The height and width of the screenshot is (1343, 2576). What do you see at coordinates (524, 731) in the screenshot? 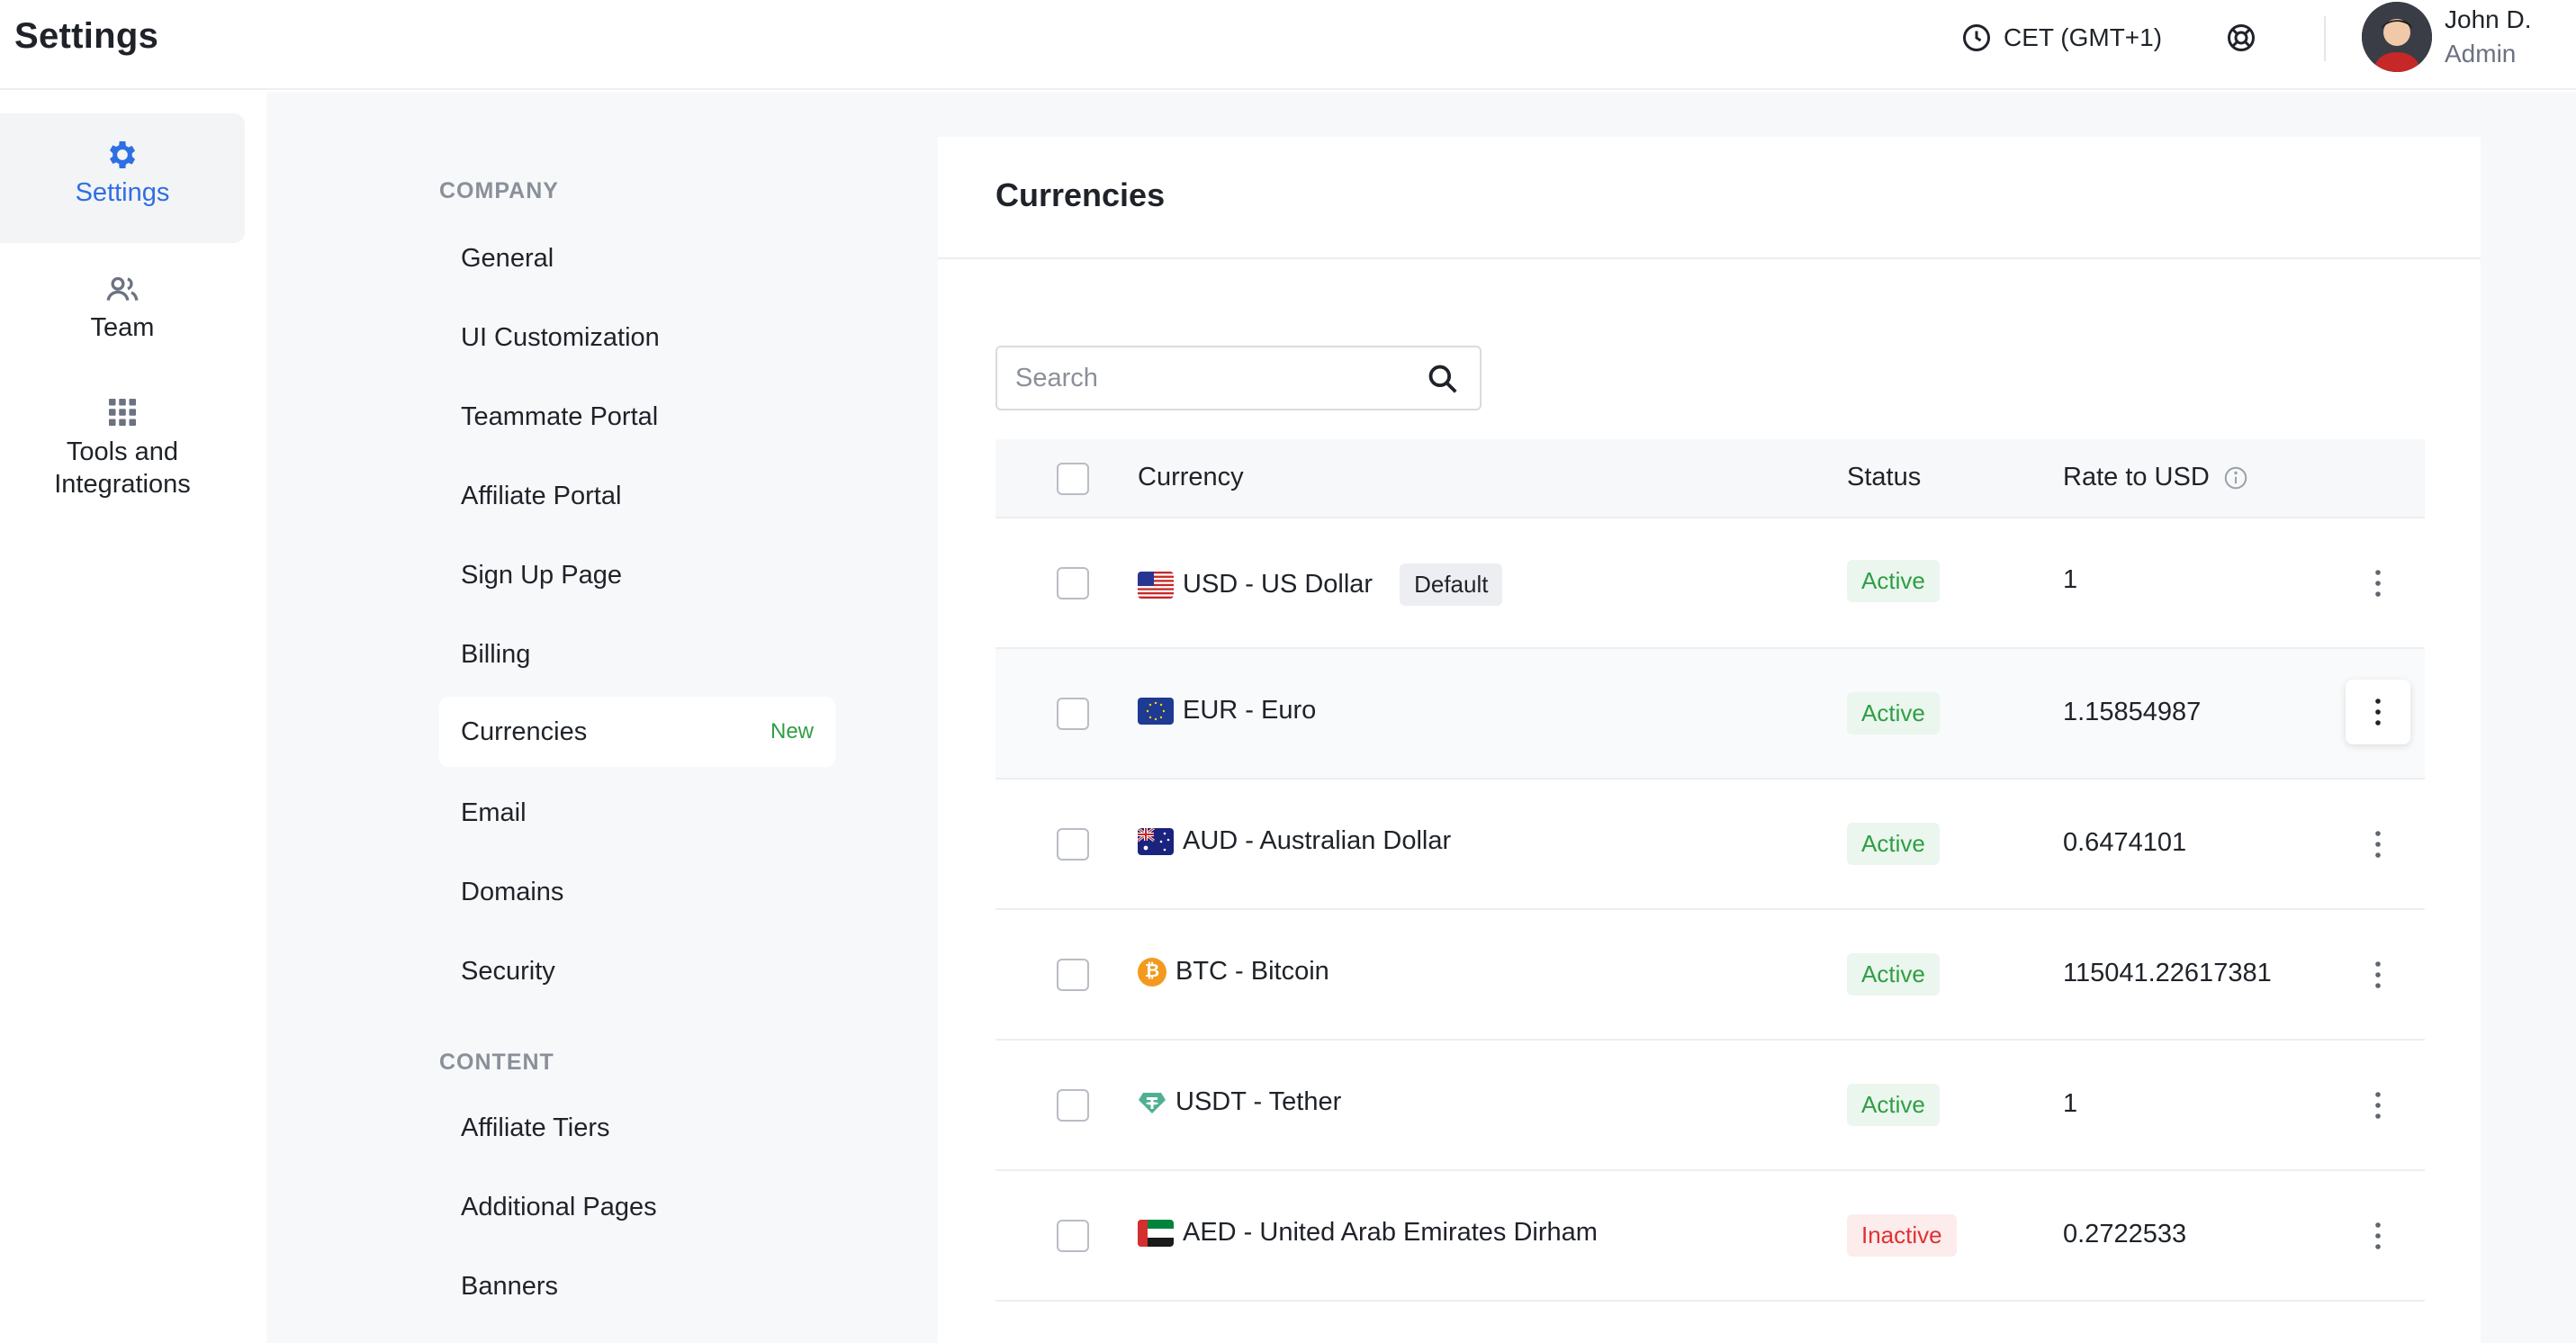
I see `nav-item-label: Currencies` at bounding box center [524, 731].